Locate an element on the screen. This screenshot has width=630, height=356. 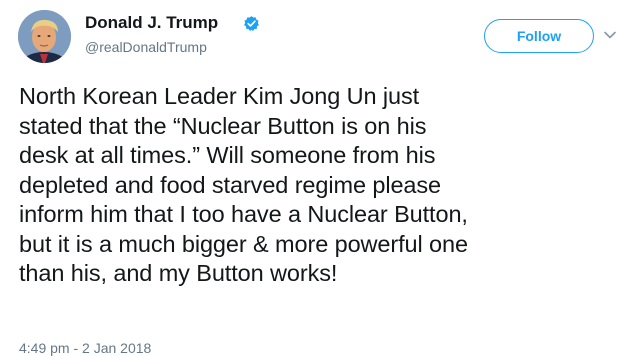
avatar is located at coordinates (44, 36).